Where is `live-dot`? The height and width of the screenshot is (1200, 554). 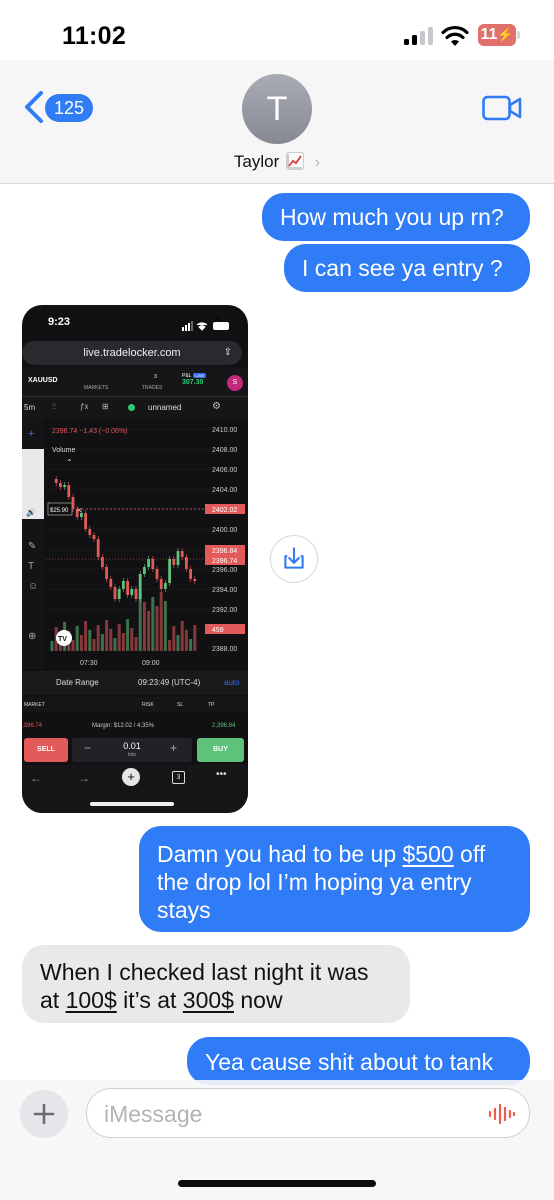
live-dot is located at coordinates (131, 407).